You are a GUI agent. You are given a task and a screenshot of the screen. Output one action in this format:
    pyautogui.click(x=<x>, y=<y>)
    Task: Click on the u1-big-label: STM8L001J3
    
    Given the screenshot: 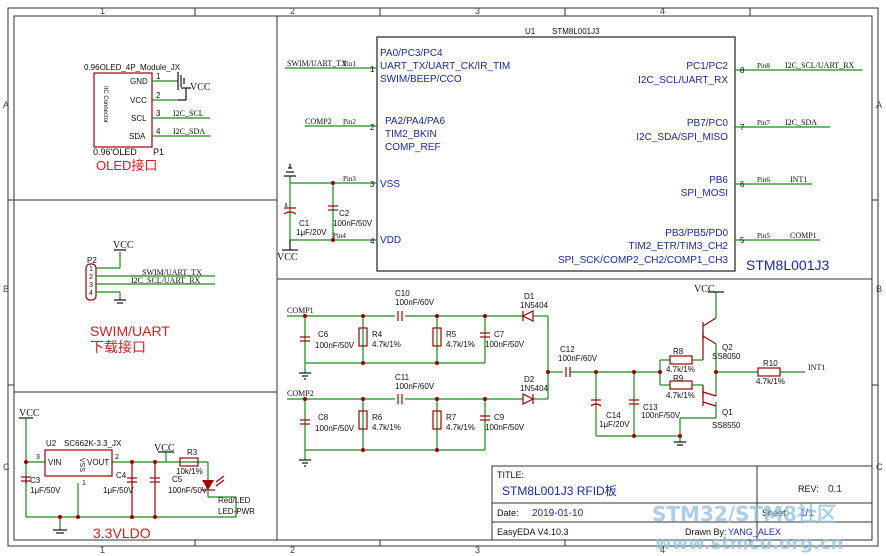 What is the action you would take?
    pyautogui.click(x=787, y=265)
    